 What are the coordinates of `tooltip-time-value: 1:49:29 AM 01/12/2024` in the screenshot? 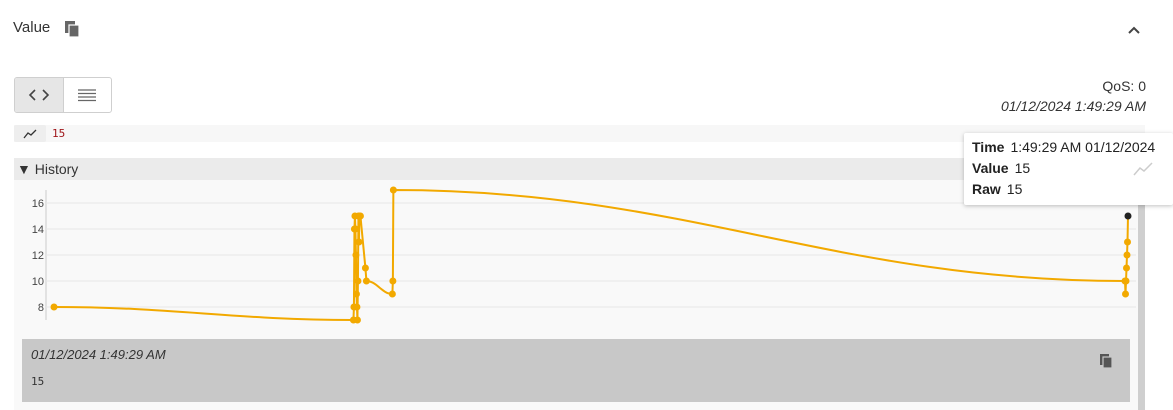 It's located at (1083, 147).